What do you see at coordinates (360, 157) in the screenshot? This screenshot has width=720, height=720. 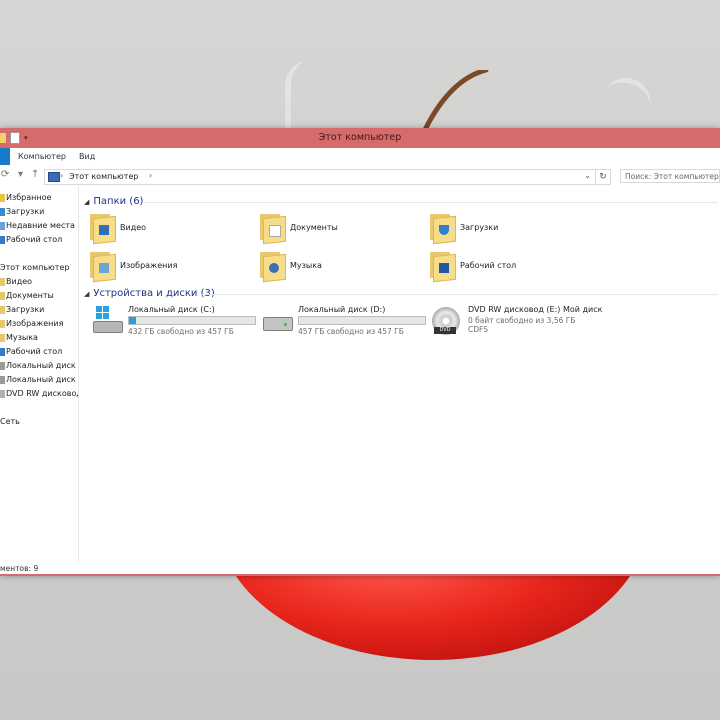 I see `ribbon-tabs: Компьютер Вид` at bounding box center [360, 157].